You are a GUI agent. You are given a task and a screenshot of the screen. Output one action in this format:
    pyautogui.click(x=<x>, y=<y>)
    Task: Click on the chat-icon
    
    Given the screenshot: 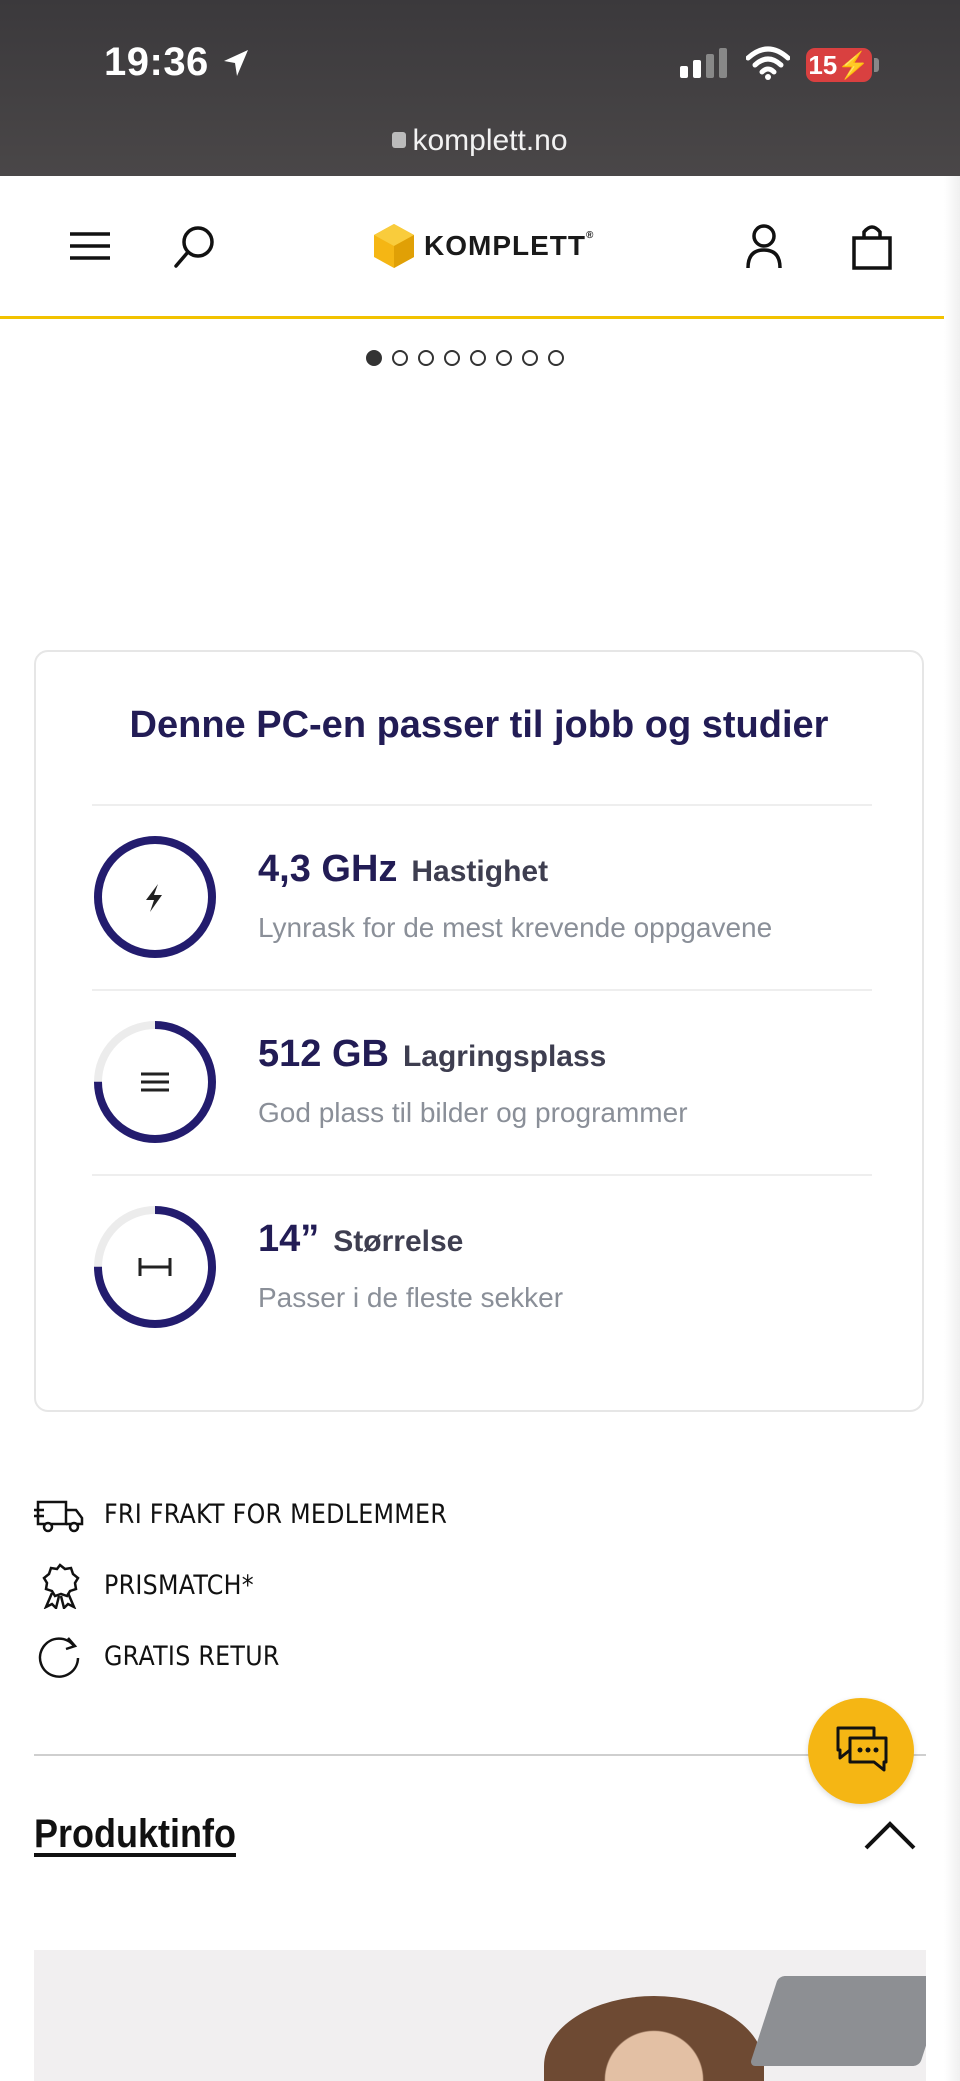 What is the action you would take?
    pyautogui.click(x=862, y=1749)
    